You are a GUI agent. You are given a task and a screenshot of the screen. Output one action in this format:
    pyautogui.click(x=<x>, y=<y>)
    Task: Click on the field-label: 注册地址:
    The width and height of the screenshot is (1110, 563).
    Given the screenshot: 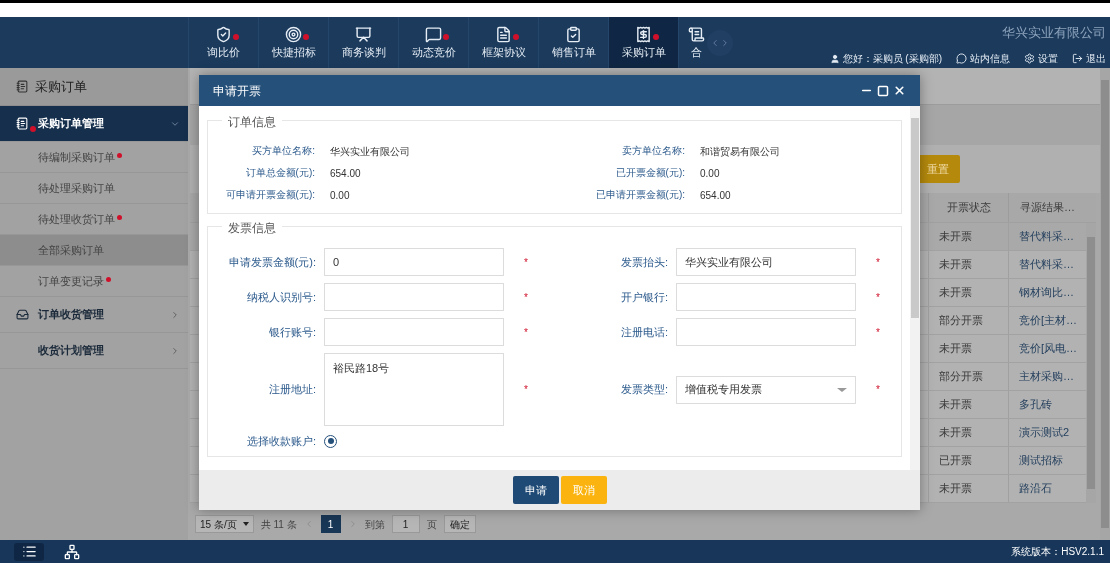 What is the action you would take?
    pyautogui.click(x=291, y=389)
    